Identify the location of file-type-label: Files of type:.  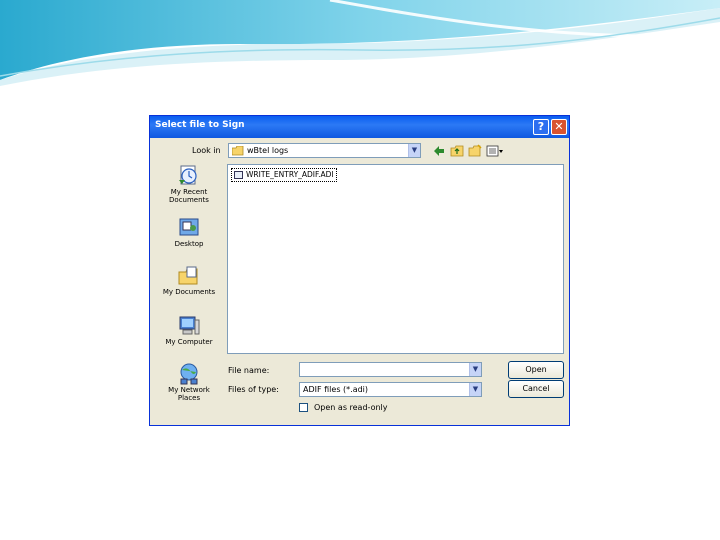
(253, 389).